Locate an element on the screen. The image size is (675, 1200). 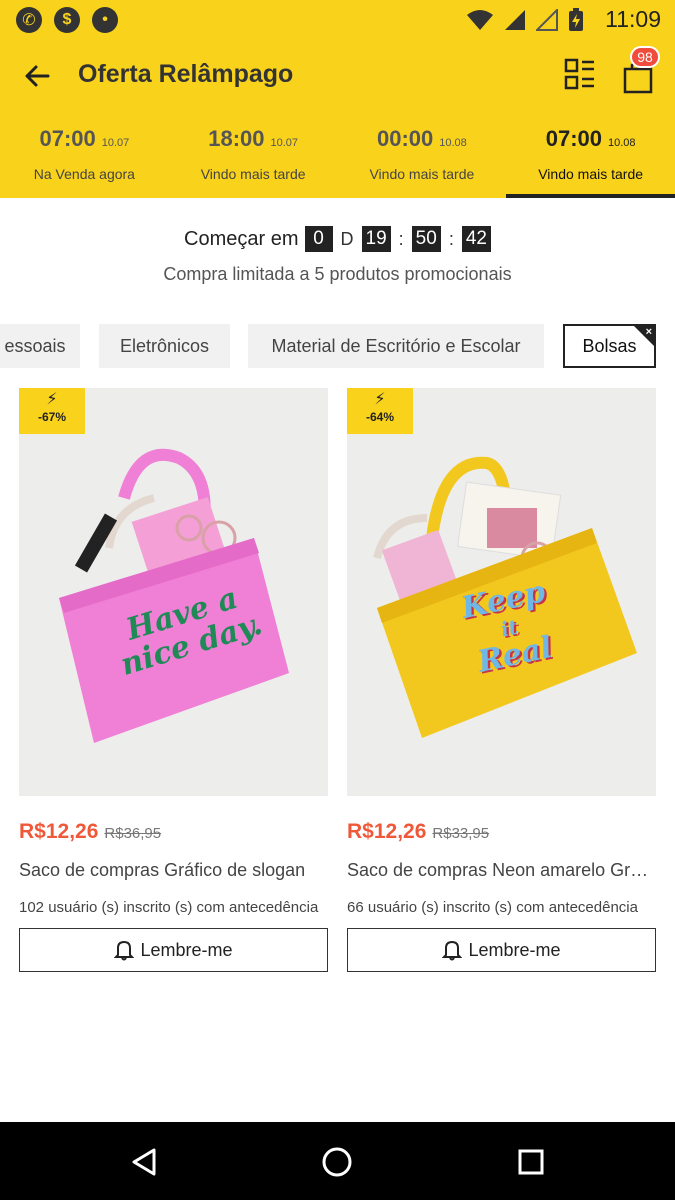
countdown-days-label: D is located at coordinates (347, 238).